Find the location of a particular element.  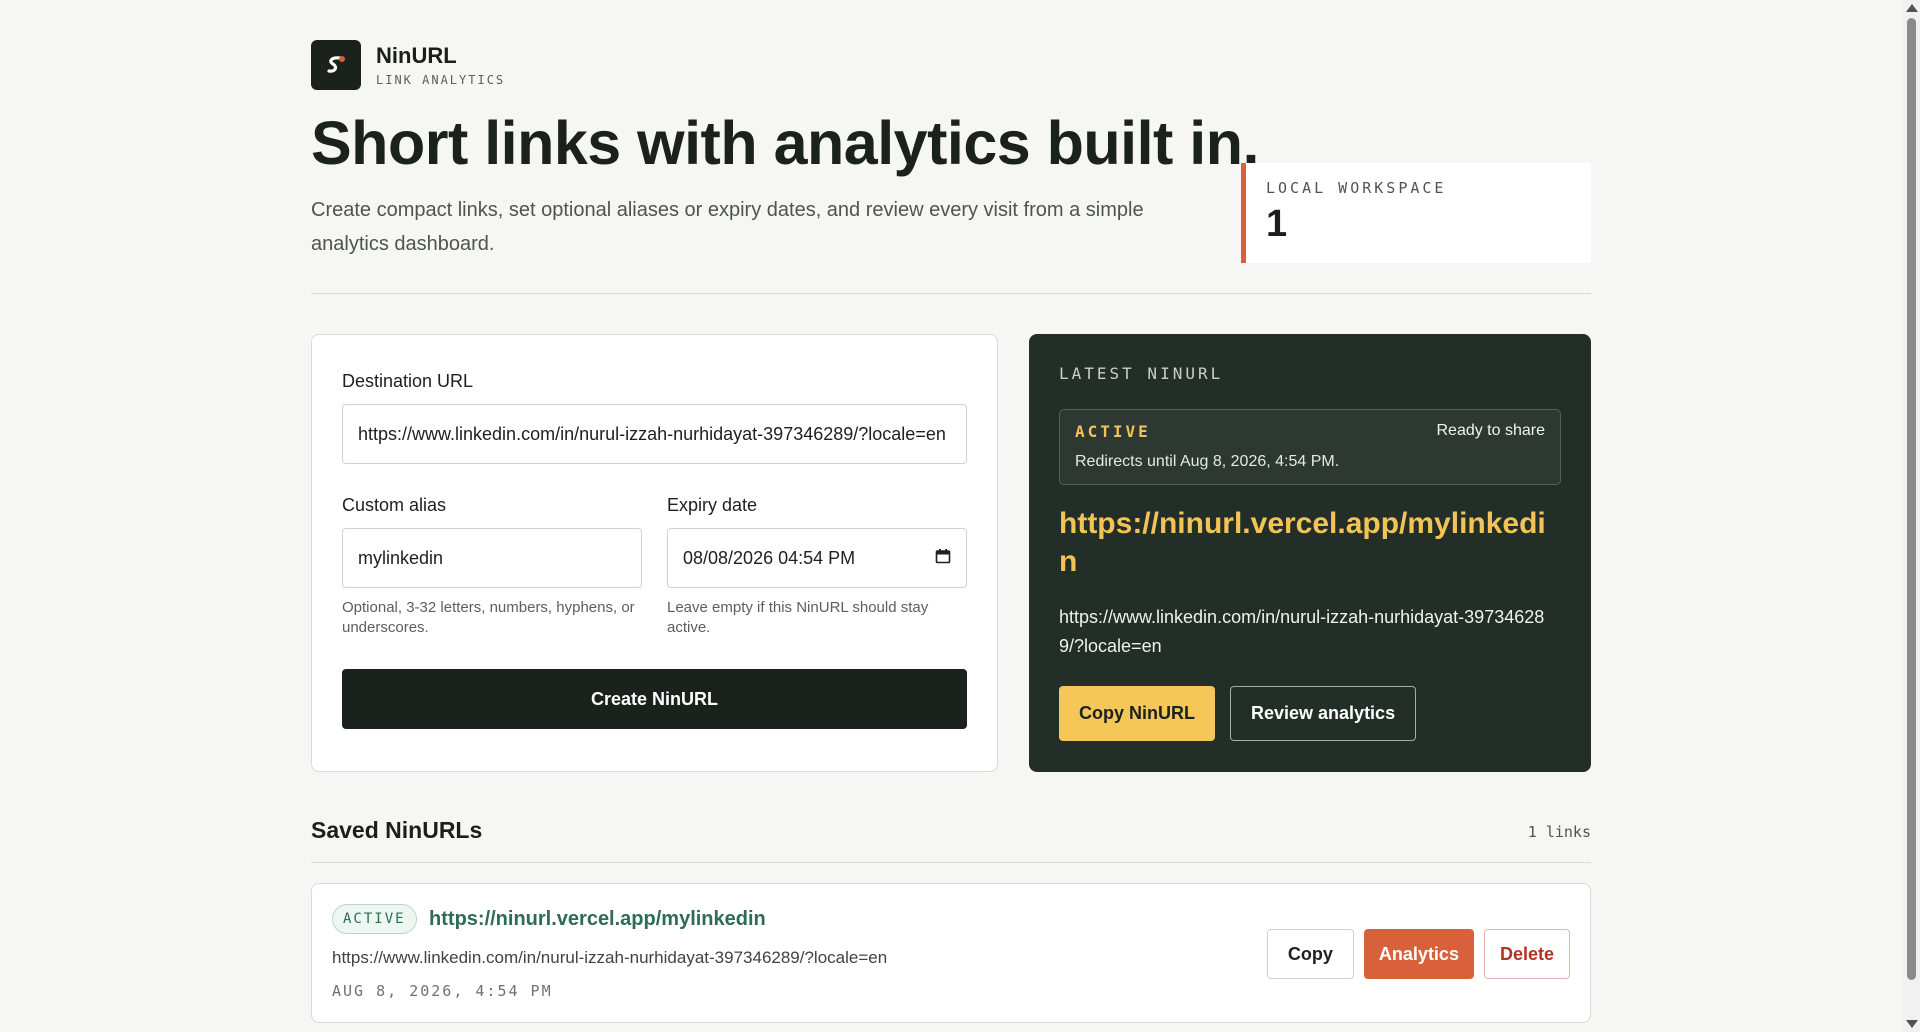

brand: NinURL LINK ANALYTICS is located at coordinates (408, 65).